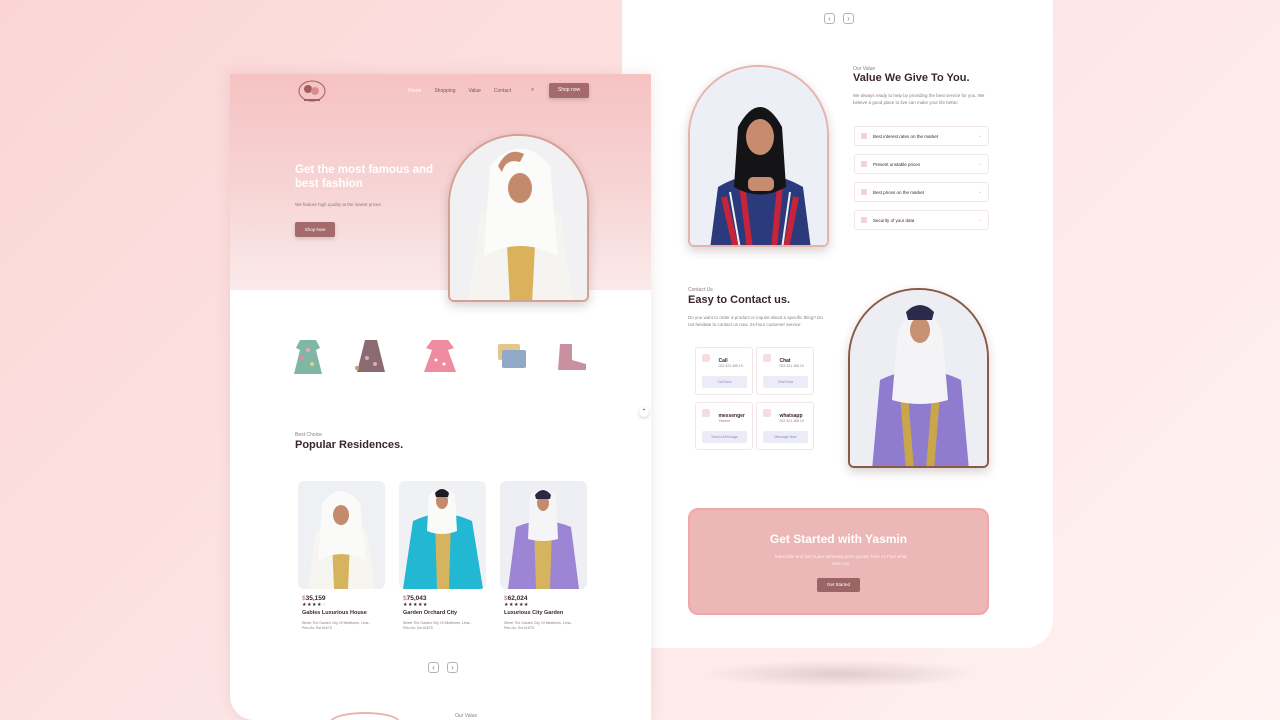 This screenshot has width=1280, height=720. What do you see at coordinates (534, 613) in the screenshot?
I see `listing-name: Luxurious City Garden` at bounding box center [534, 613].